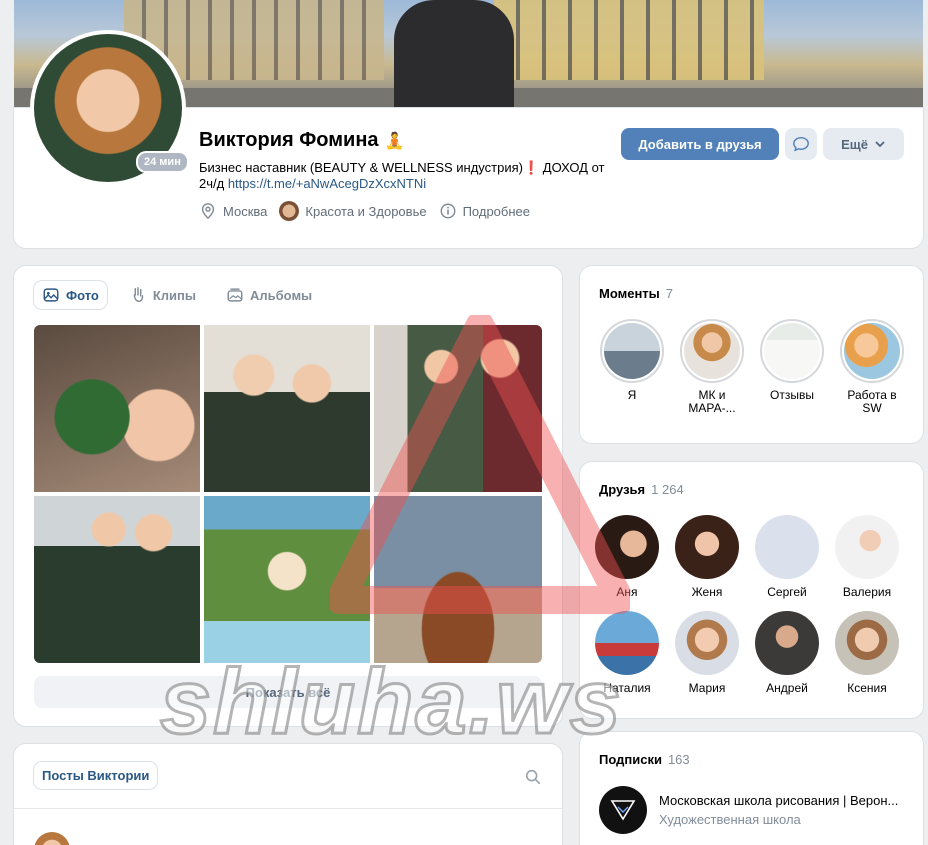 This screenshot has height=845, width=928. What do you see at coordinates (269, 295) in the screenshot?
I see `tab-albums: Альбомы` at bounding box center [269, 295].